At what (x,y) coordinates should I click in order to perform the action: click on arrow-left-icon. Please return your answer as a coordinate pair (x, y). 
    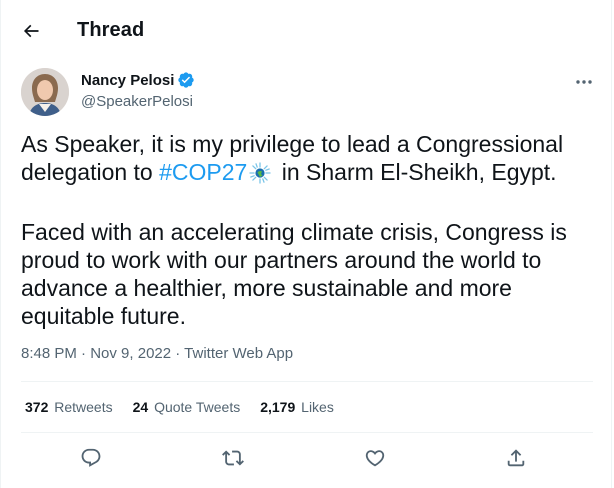
    Looking at the image, I should click on (31, 31).